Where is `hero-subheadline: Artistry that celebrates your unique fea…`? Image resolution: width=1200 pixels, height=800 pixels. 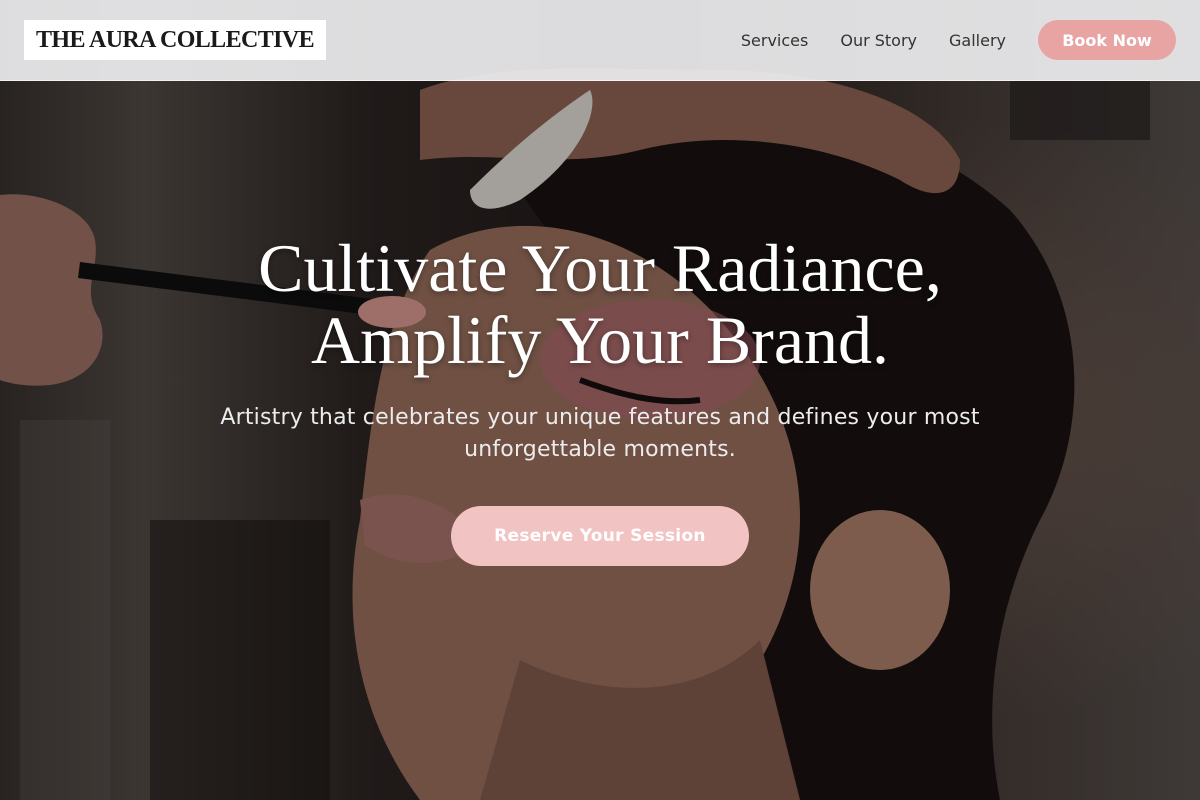
hero-subheadline: Artistry that celebrates your unique fea… is located at coordinates (600, 433).